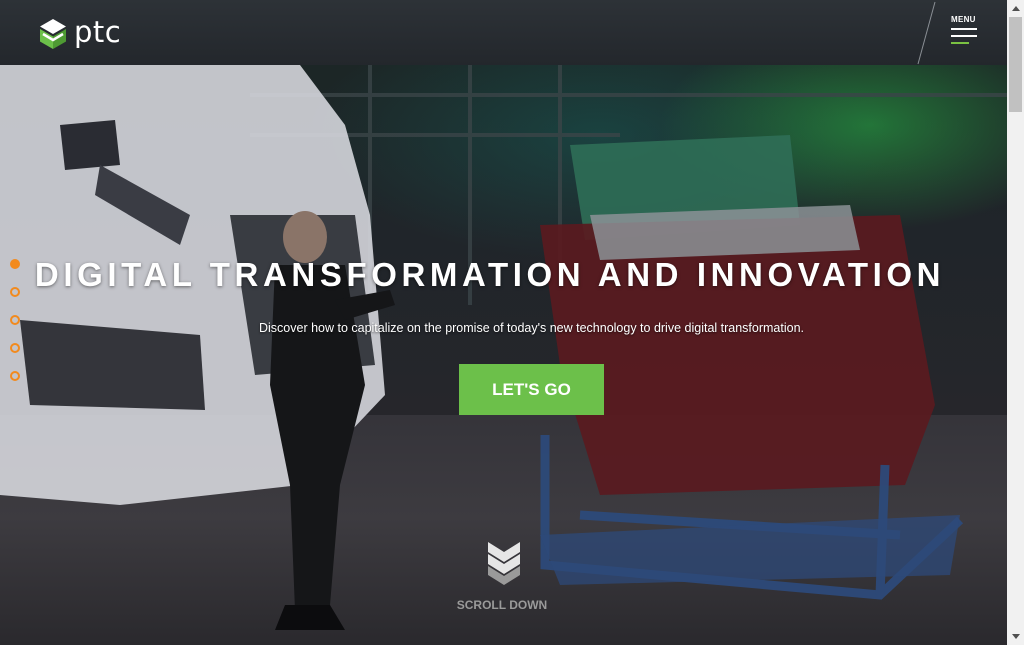  I want to click on header-divider, so click(926, 33).